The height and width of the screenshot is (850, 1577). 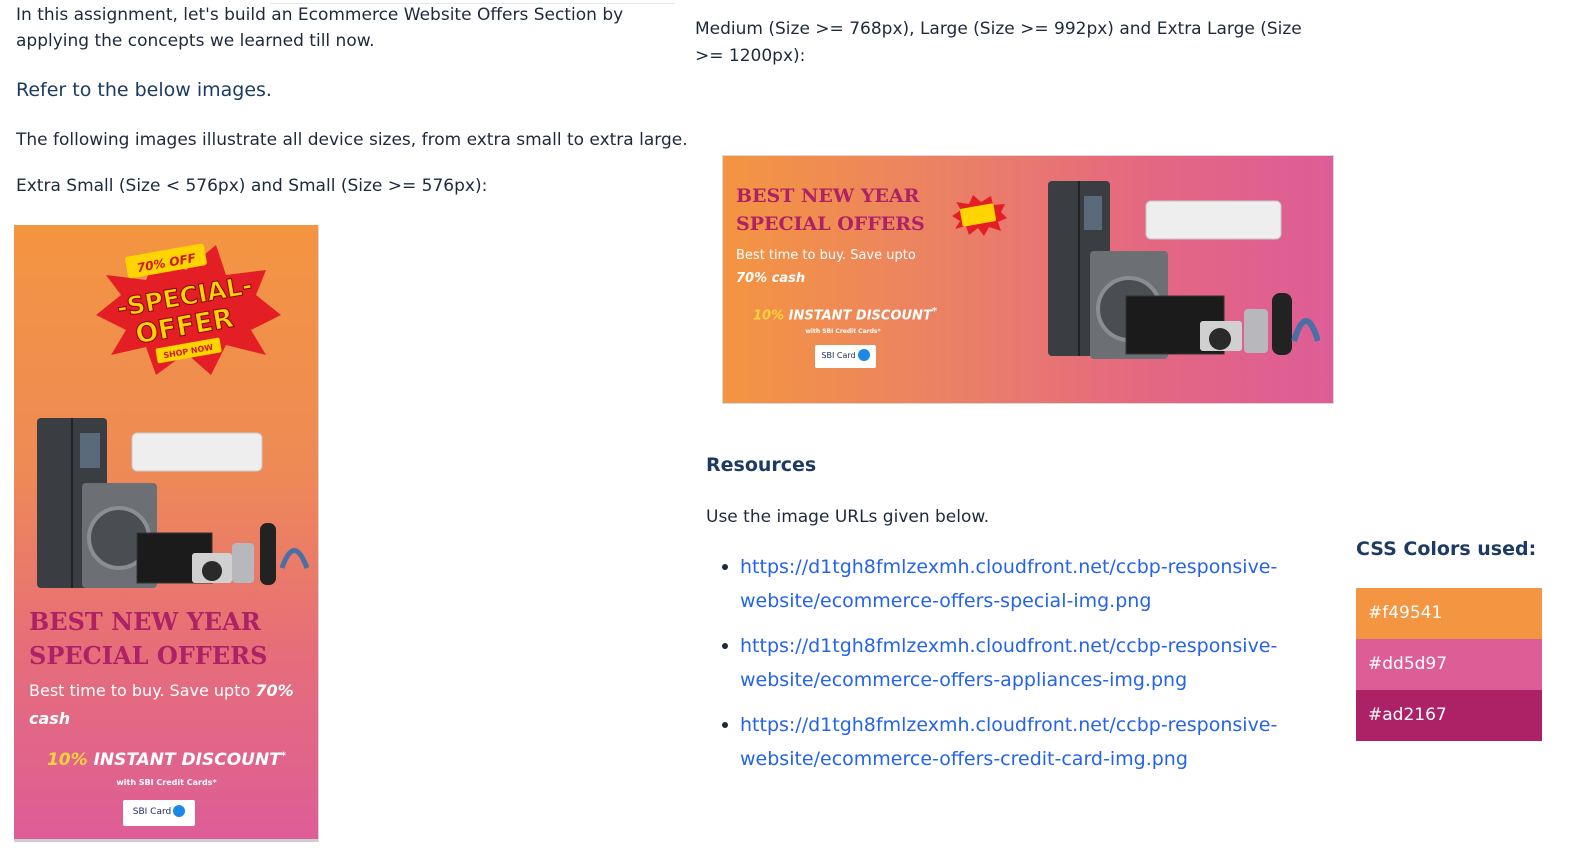 What do you see at coordinates (171, 639) in the screenshot?
I see `mobile-title: BEST NEW YEAR SPECIAL OFFERS` at bounding box center [171, 639].